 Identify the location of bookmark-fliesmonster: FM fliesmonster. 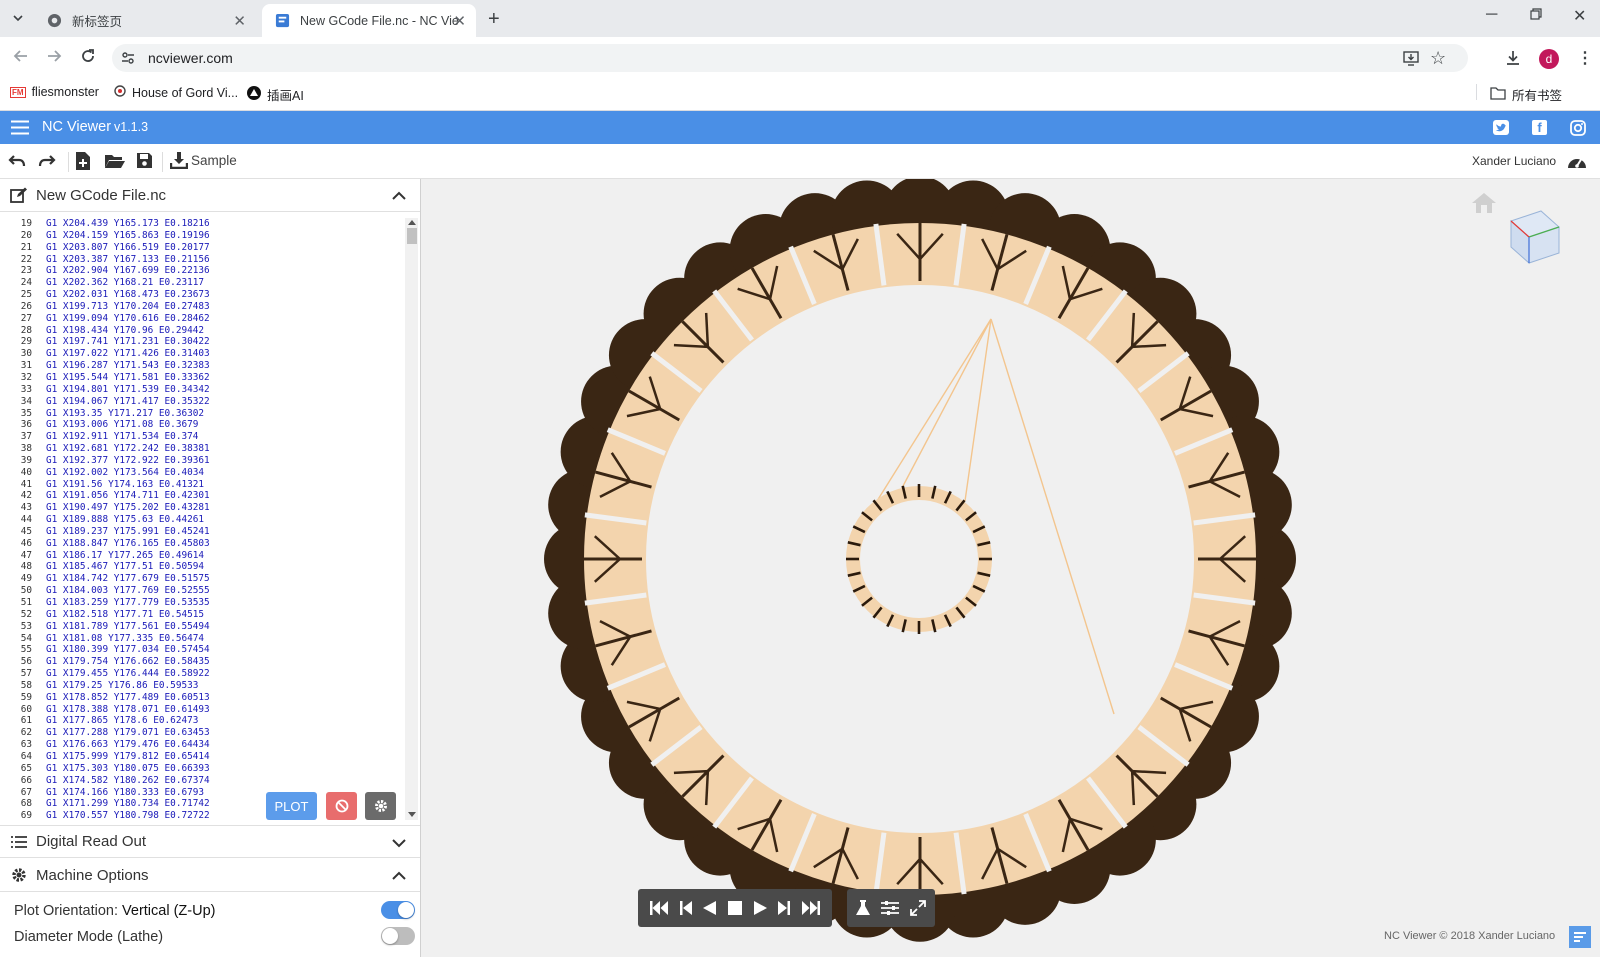
(54, 92).